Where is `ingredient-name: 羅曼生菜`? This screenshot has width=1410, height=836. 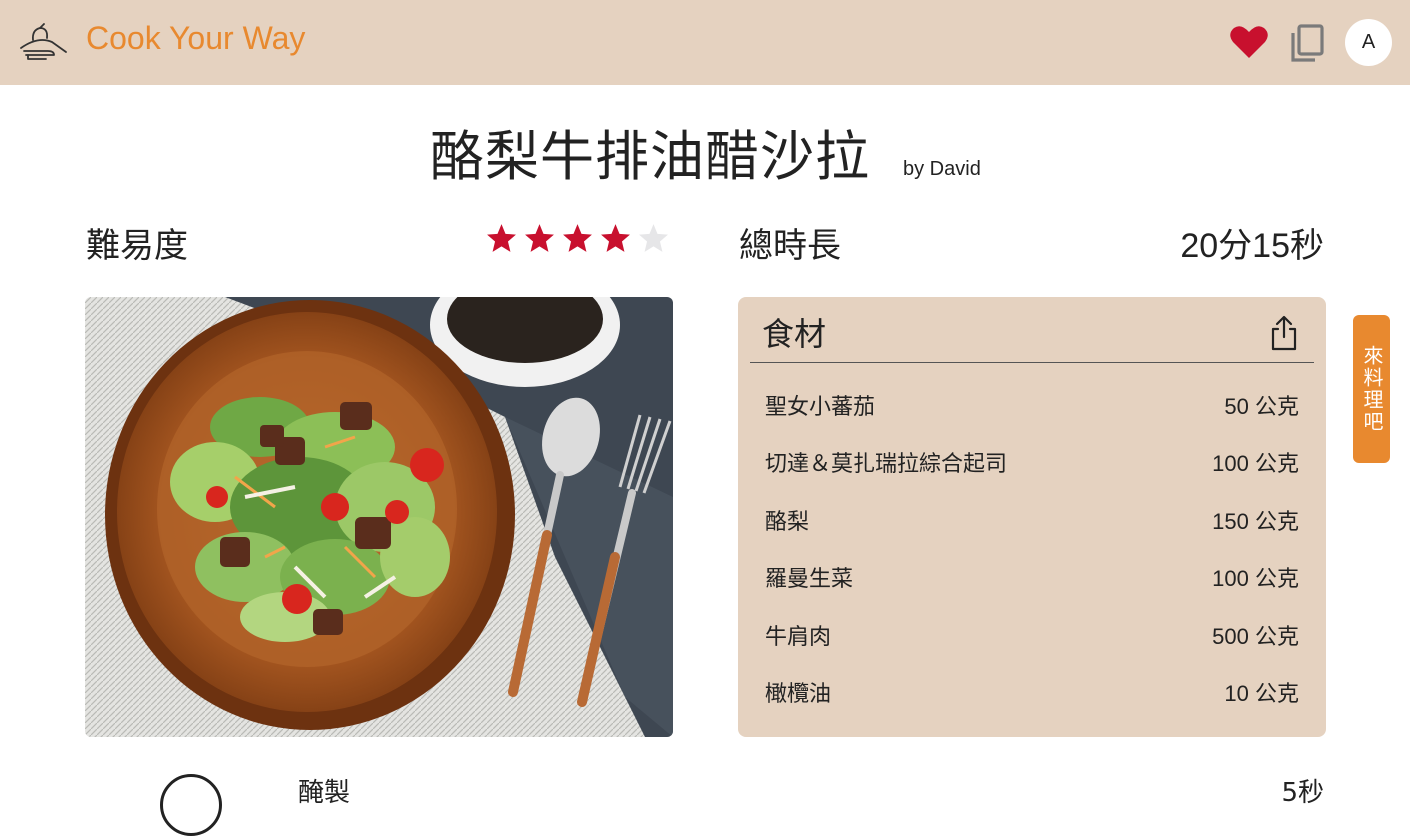
ingredient-name: 羅曼生菜 is located at coordinates (809, 580).